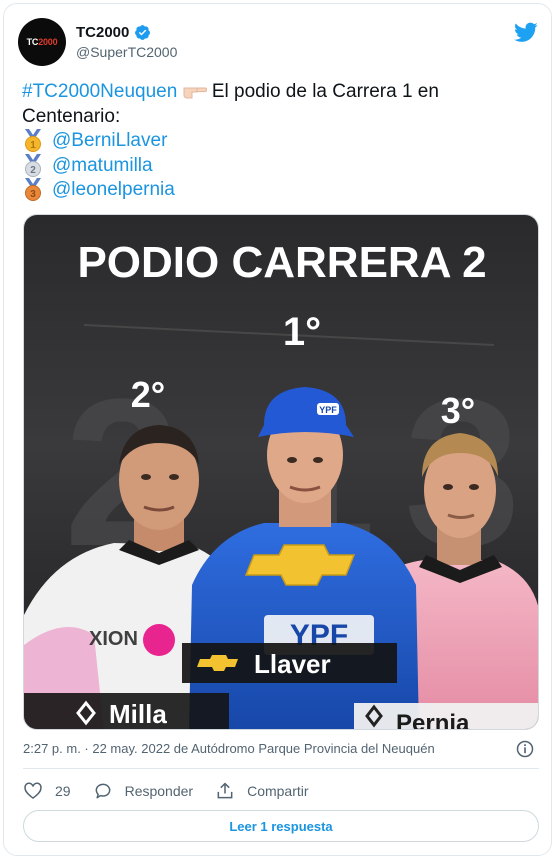 The width and height of the screenshot is (556, 860). I want to click on driver-name-second: Milla, so click(138, 714).